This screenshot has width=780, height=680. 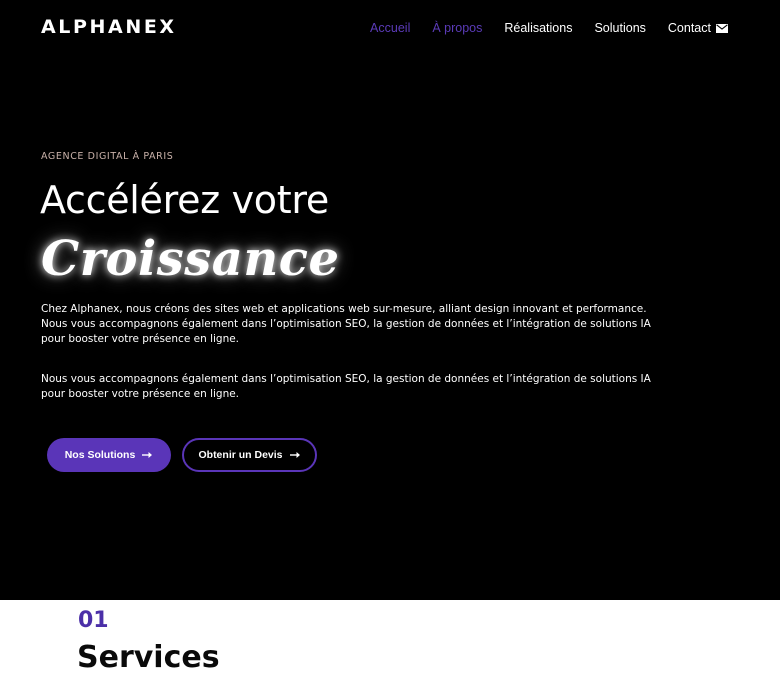 I want to click on section-number: 01, so click(x=93, y=620).